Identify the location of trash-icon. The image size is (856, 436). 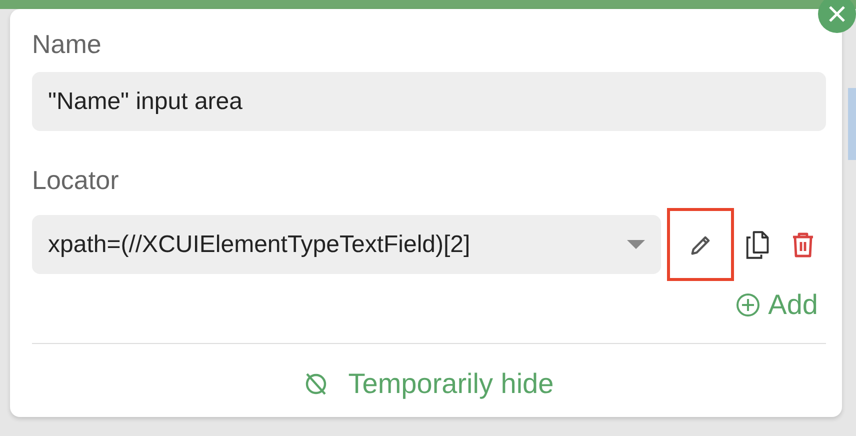
(803, 245).